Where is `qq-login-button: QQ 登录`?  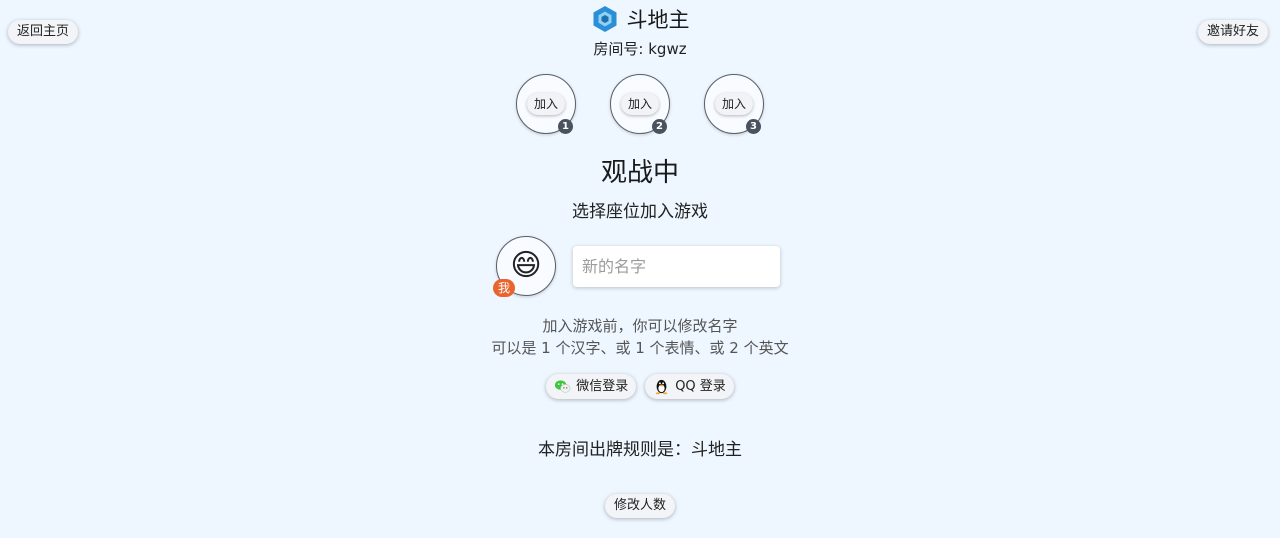
qq-login-button: QQ 登录 is located at coordinates (689, 386).